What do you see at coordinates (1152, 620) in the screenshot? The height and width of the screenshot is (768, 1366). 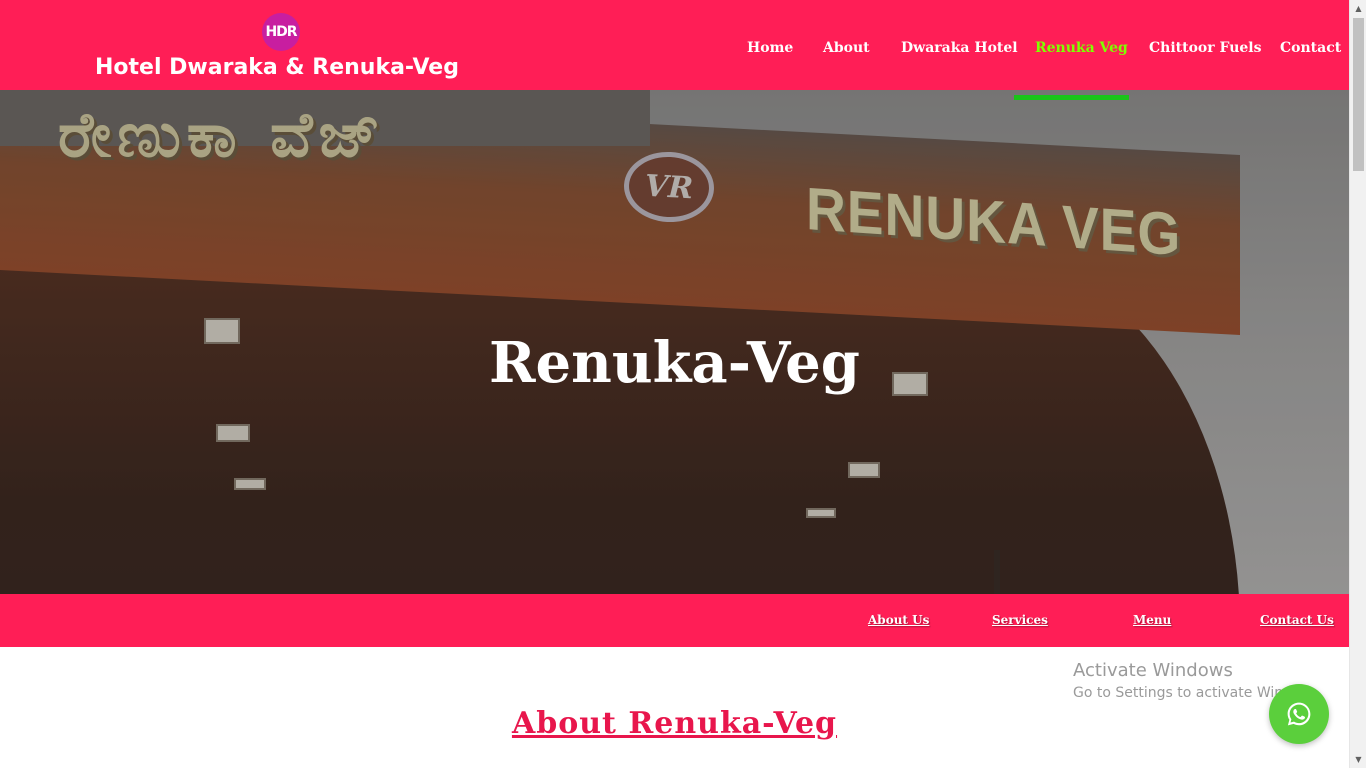 I see `subnav-menu: Menu` at bounding box center [1152, 620].